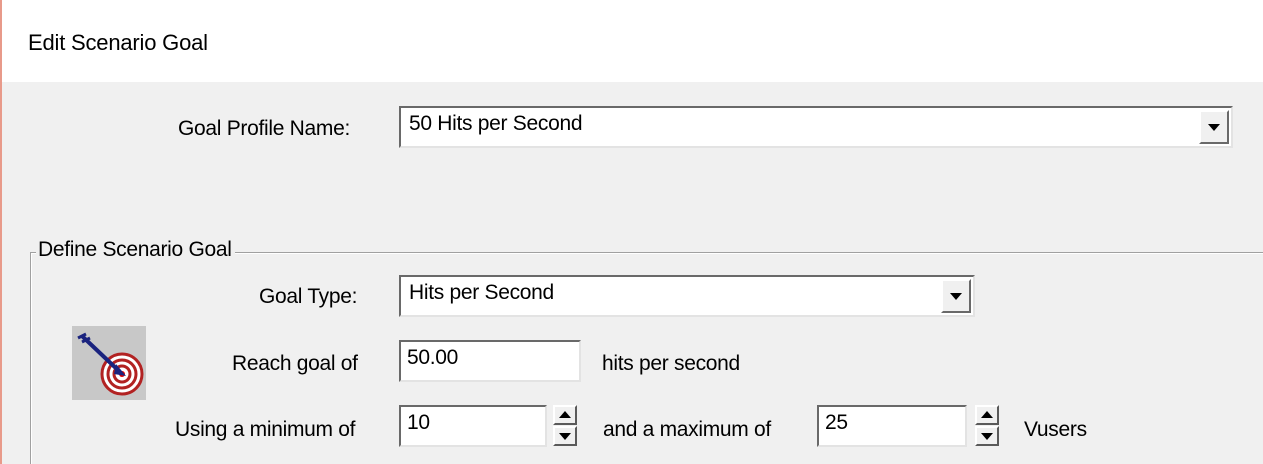 This screenshot has height=464, width=1263. I want to click on goal-type-label: Goal Type:, so click(308, 296).